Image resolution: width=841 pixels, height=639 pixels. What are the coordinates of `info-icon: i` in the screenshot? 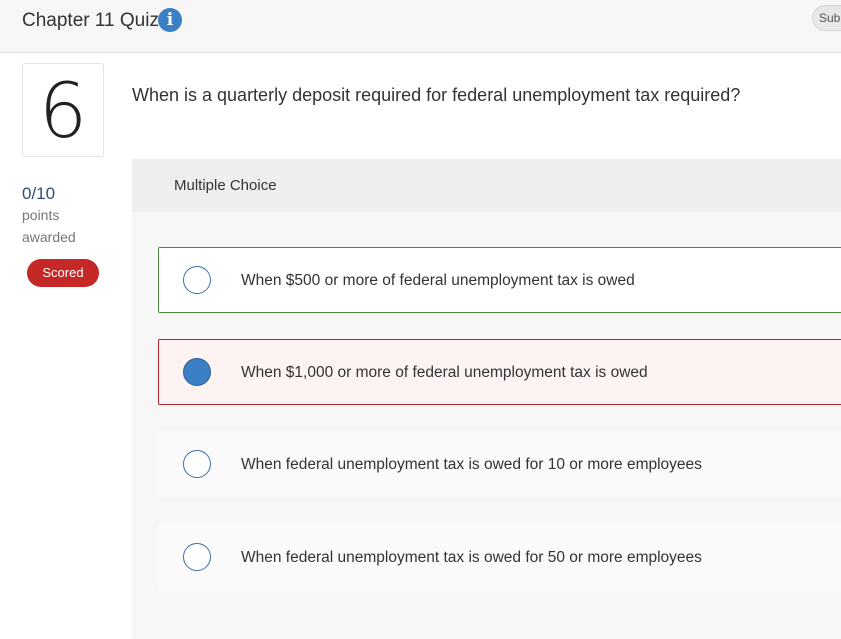 It's located at (170, 20).